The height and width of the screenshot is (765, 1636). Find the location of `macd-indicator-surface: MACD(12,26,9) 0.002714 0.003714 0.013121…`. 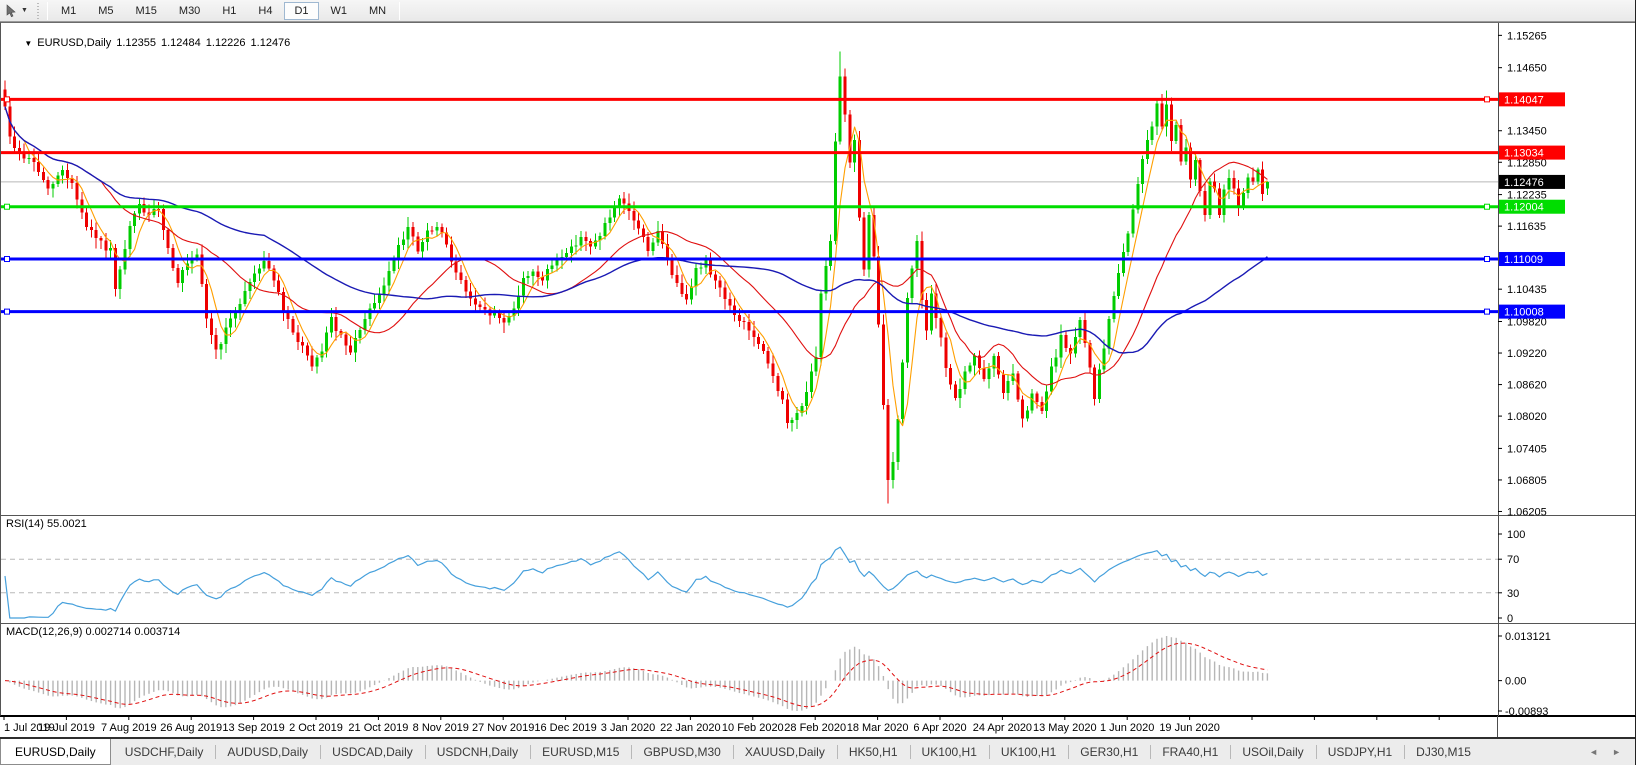

macd-indicator-surface: MACD(12,26,9) 0.002714 0.003714 0.013121… is located at coordinates (817, 670).